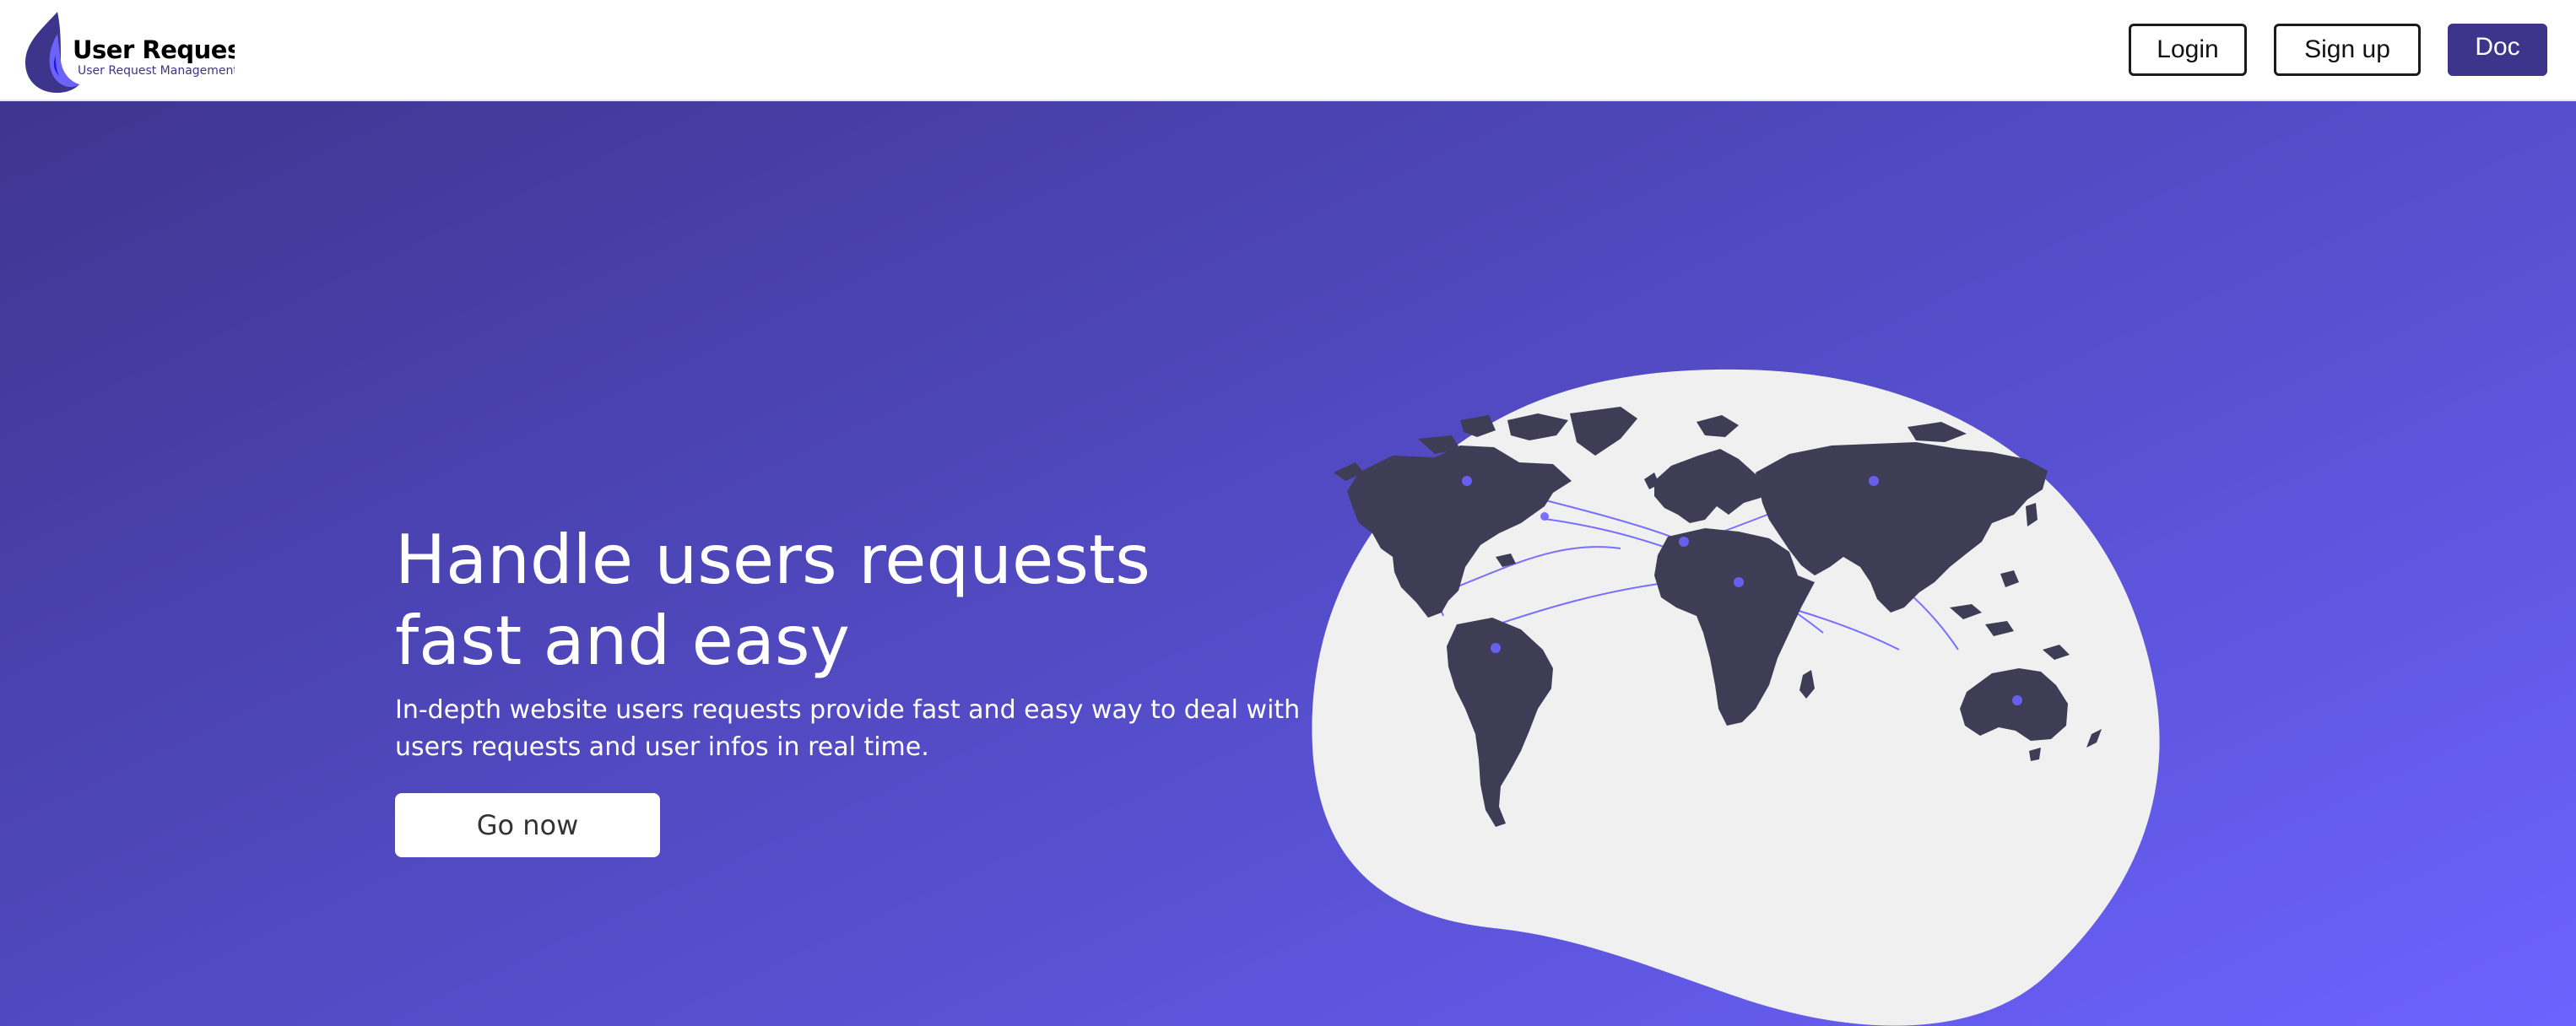  What do you see at coordinates (2188, 50) in the screenshot?
I see `login-button: Login` at bounding box center [2188, 50].